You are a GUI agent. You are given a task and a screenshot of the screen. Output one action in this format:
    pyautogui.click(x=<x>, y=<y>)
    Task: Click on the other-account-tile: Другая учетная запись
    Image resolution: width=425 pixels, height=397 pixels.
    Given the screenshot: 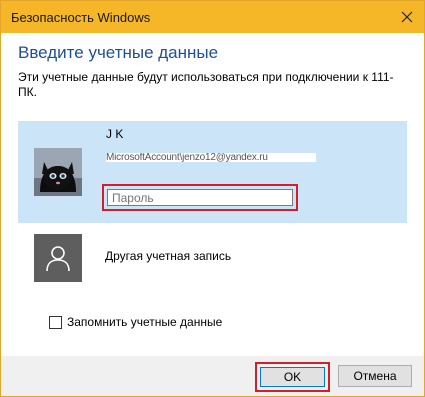 What is the action you would take?
    pyautogui.click(x=214, y=258)
    